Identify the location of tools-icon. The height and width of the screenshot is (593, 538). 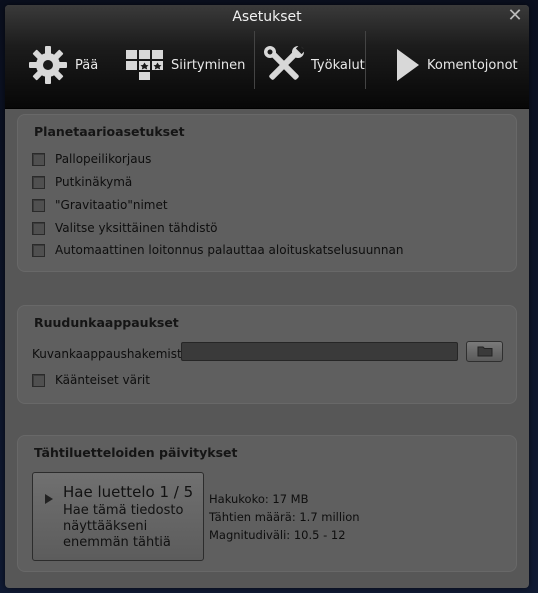
(284, 65).